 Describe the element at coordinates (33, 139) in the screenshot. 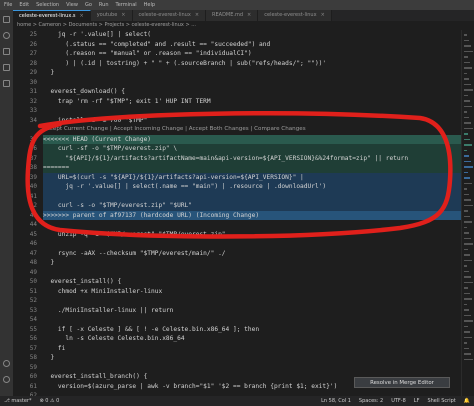

I see `line-number: 35` at that location.